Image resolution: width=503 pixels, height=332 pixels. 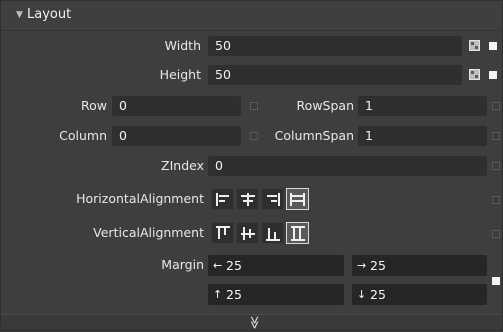 What do you see at coordinates (335, 75) in the screenshot?
I see `height-field: 50` at bounding box center [335, 75].